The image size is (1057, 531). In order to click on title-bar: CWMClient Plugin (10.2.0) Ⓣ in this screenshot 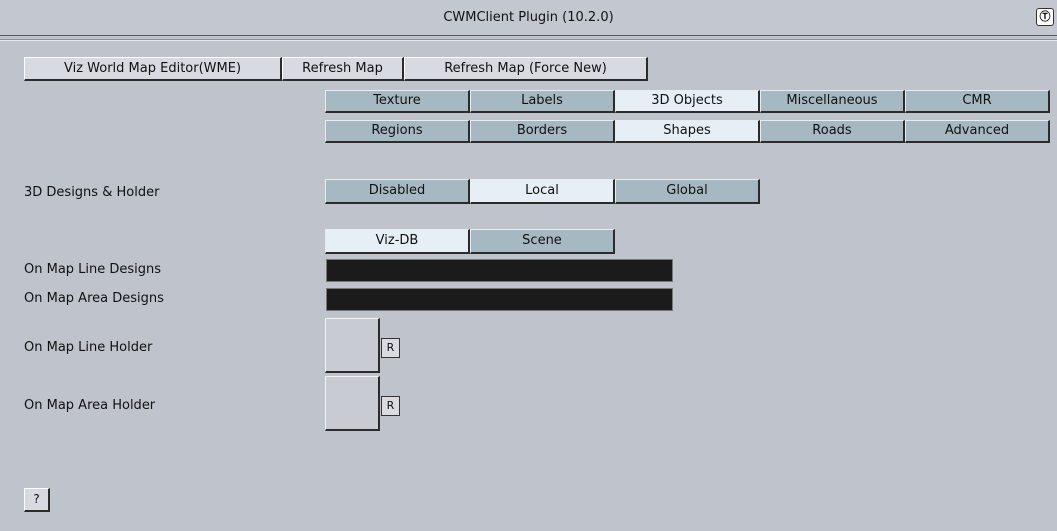, I will do `click(528, 18)`.